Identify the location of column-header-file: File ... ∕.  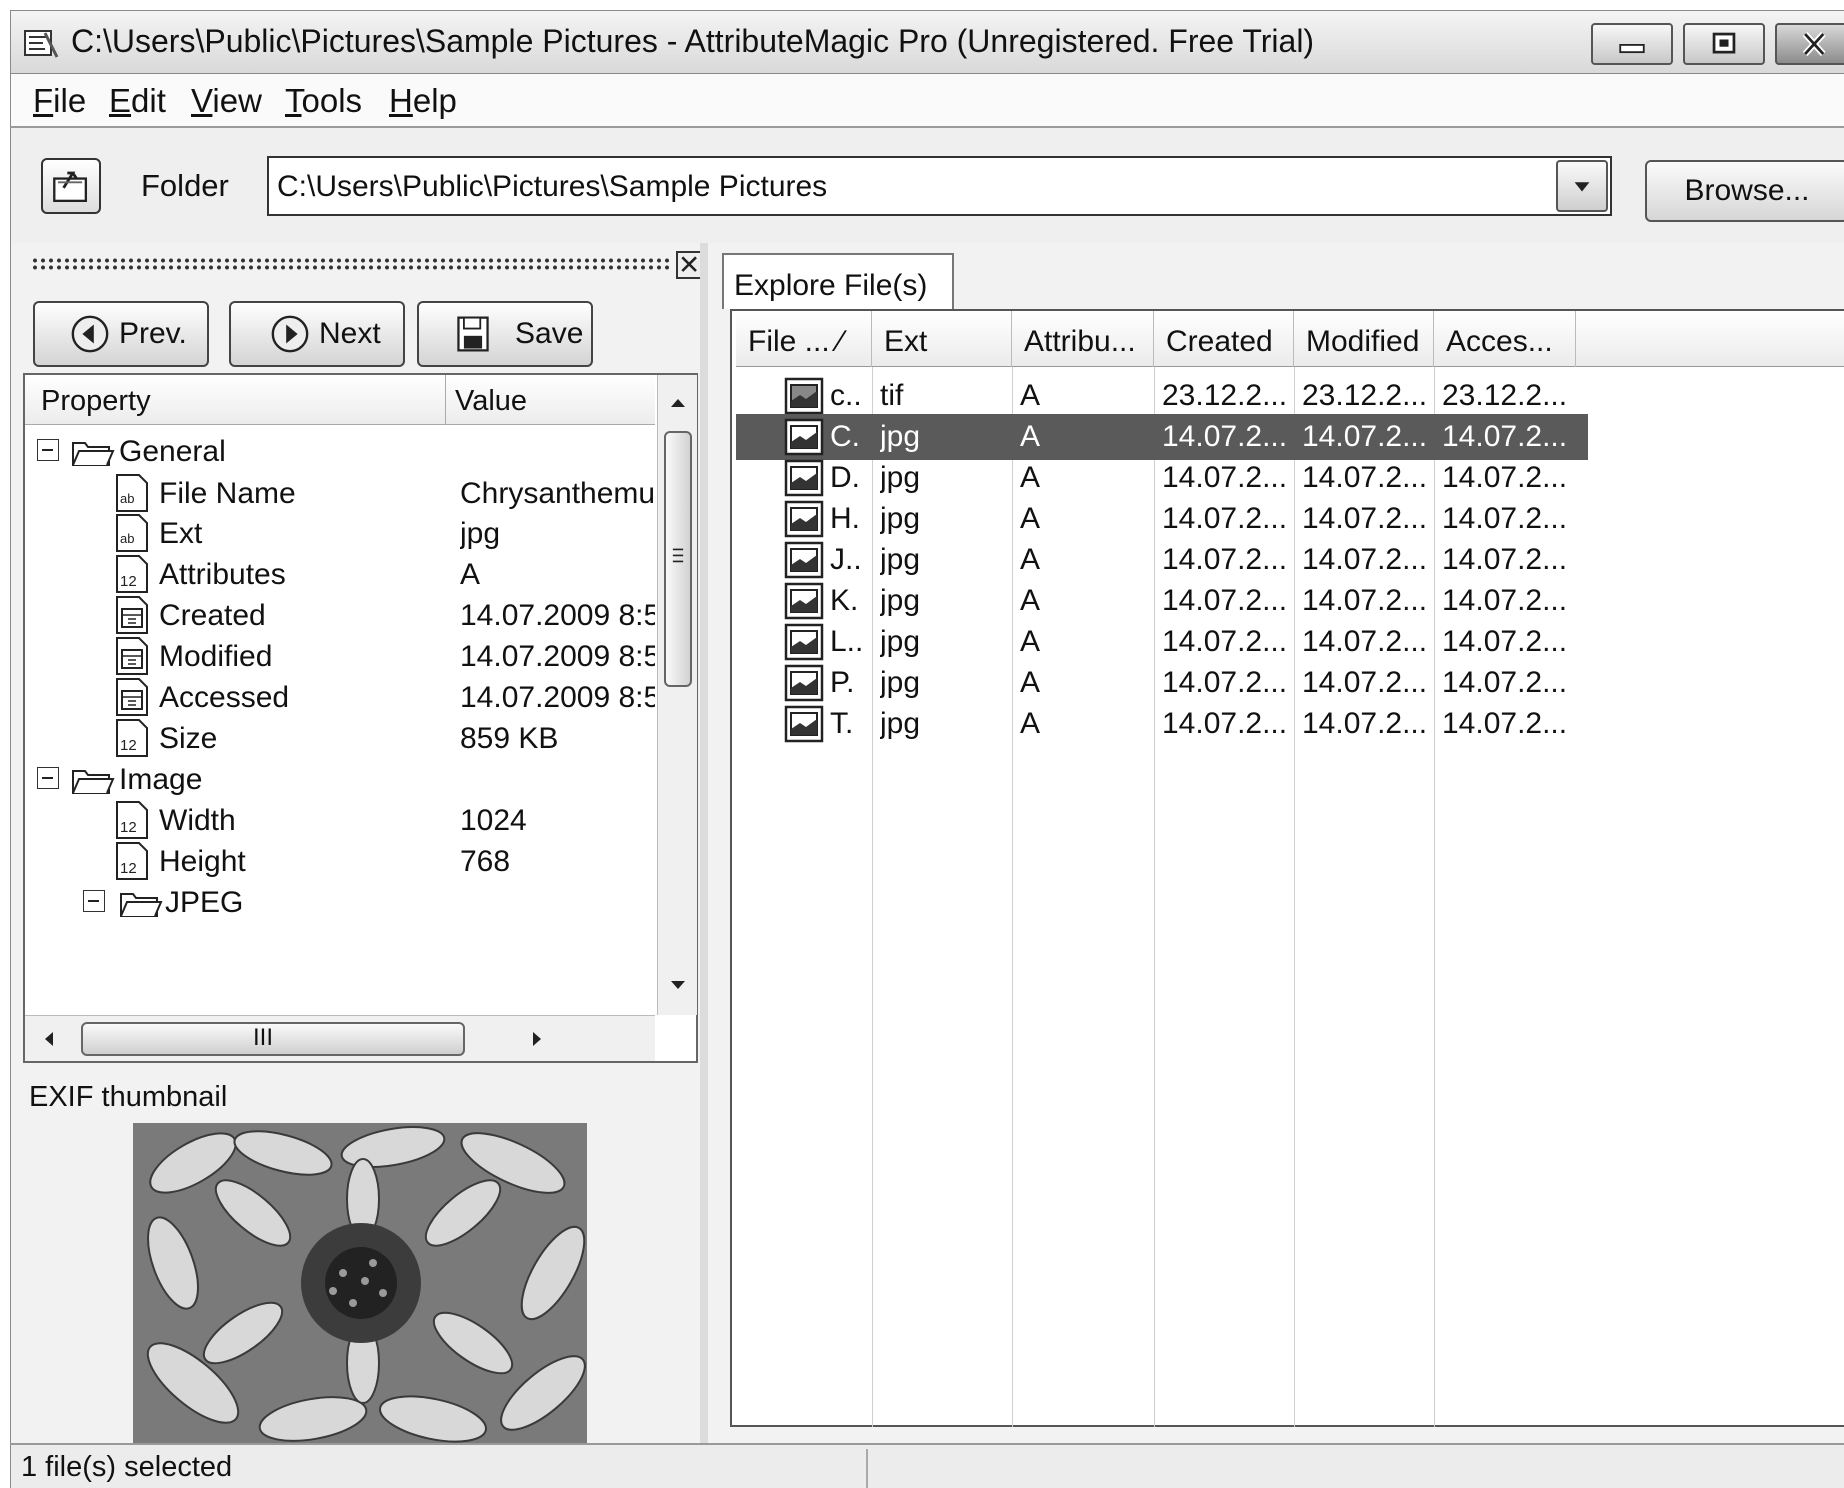
(804, 339).